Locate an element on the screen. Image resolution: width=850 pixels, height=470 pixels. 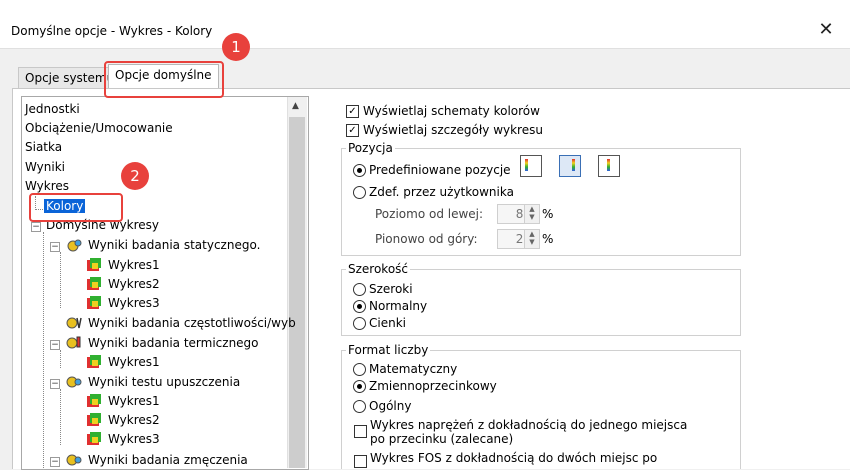
predefined-positions-label: Predefiniowane pozycje is located at coordinates (440, 170).